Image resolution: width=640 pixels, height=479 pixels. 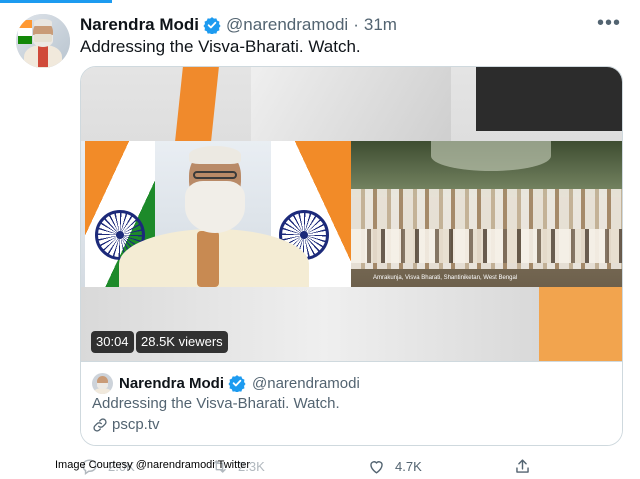 What do you see at coordinates (112, 342) in the screenshot?
I see `video-duration-badge: 30:04` at bounding box center [112, 342].